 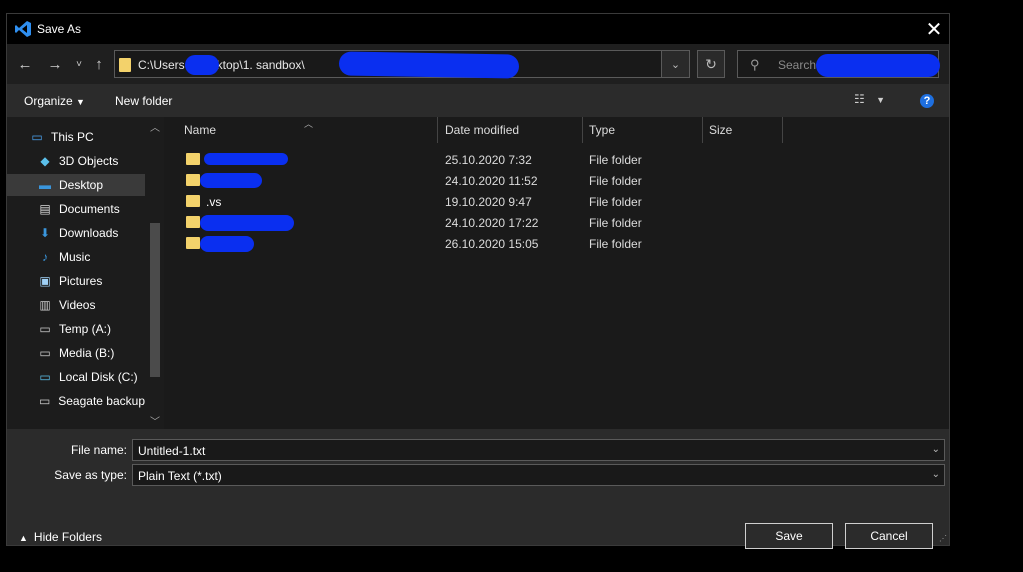 I want to click on chevron-down-icon: ▼, so click(x=80, y=102).